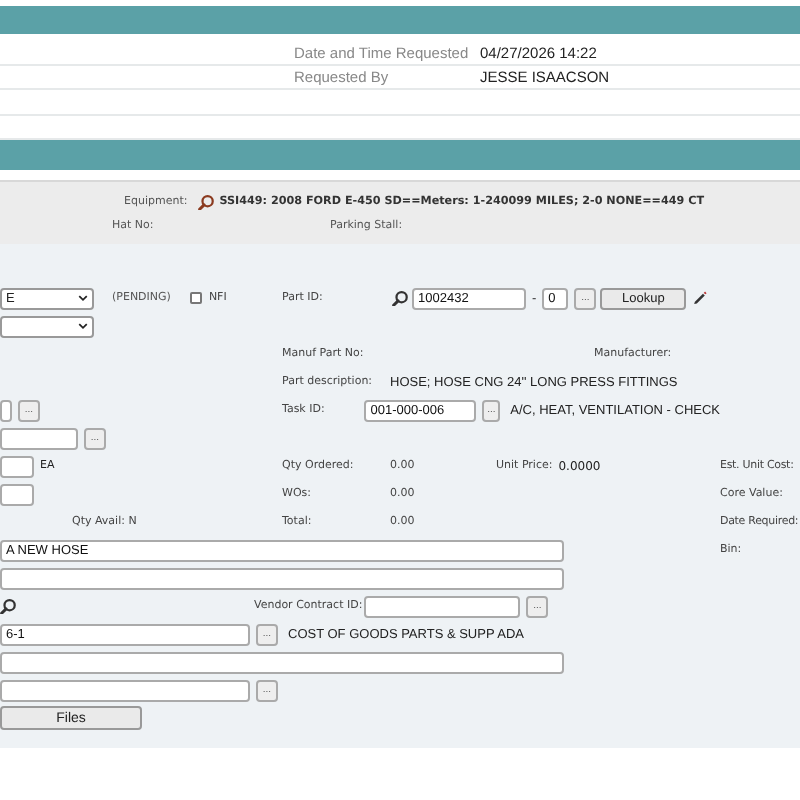  What do you see at coordinates (196, 298) in the screenshot?
I see `checkbox` at bounding box center [196, 298].